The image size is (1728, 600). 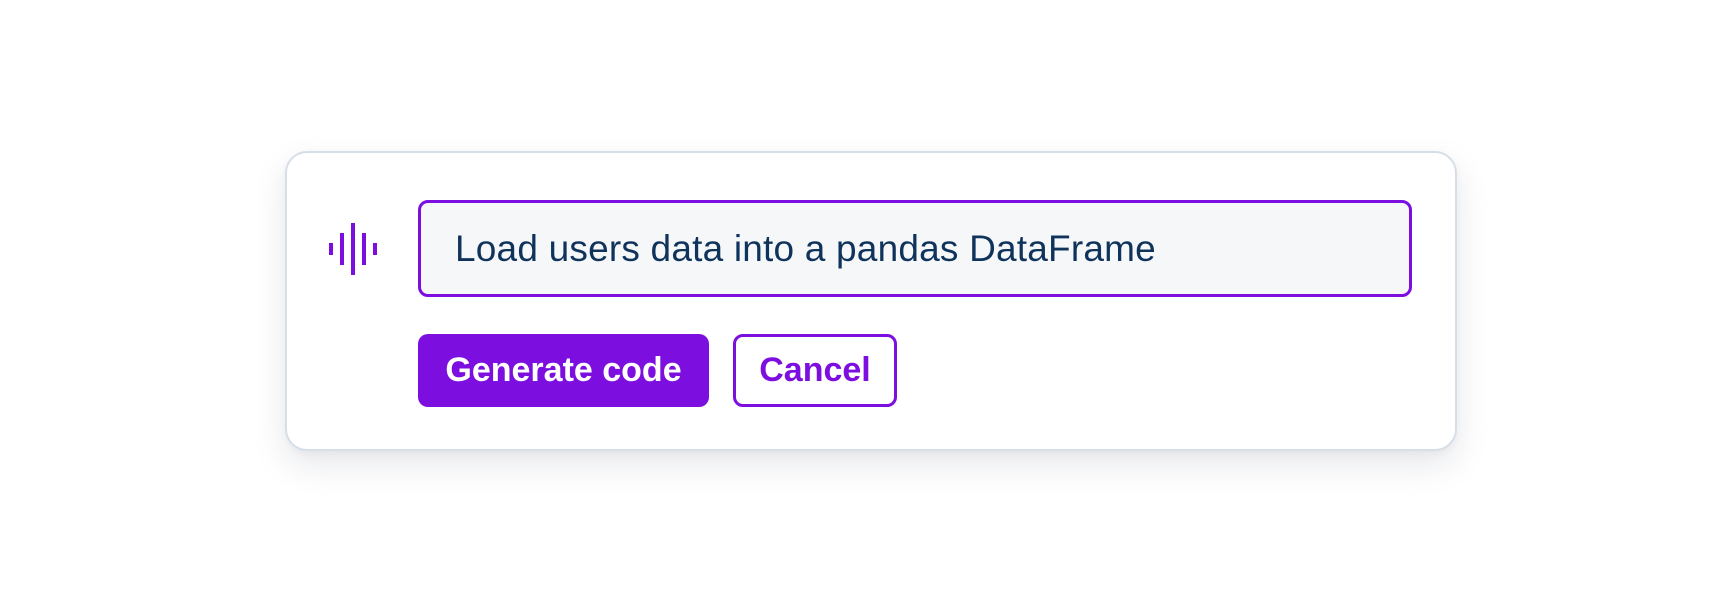 What do you see at coordinates (563, 370) in the screenshot?
I see `generate-code-button: Generate code` at bounding box center [563, 370].